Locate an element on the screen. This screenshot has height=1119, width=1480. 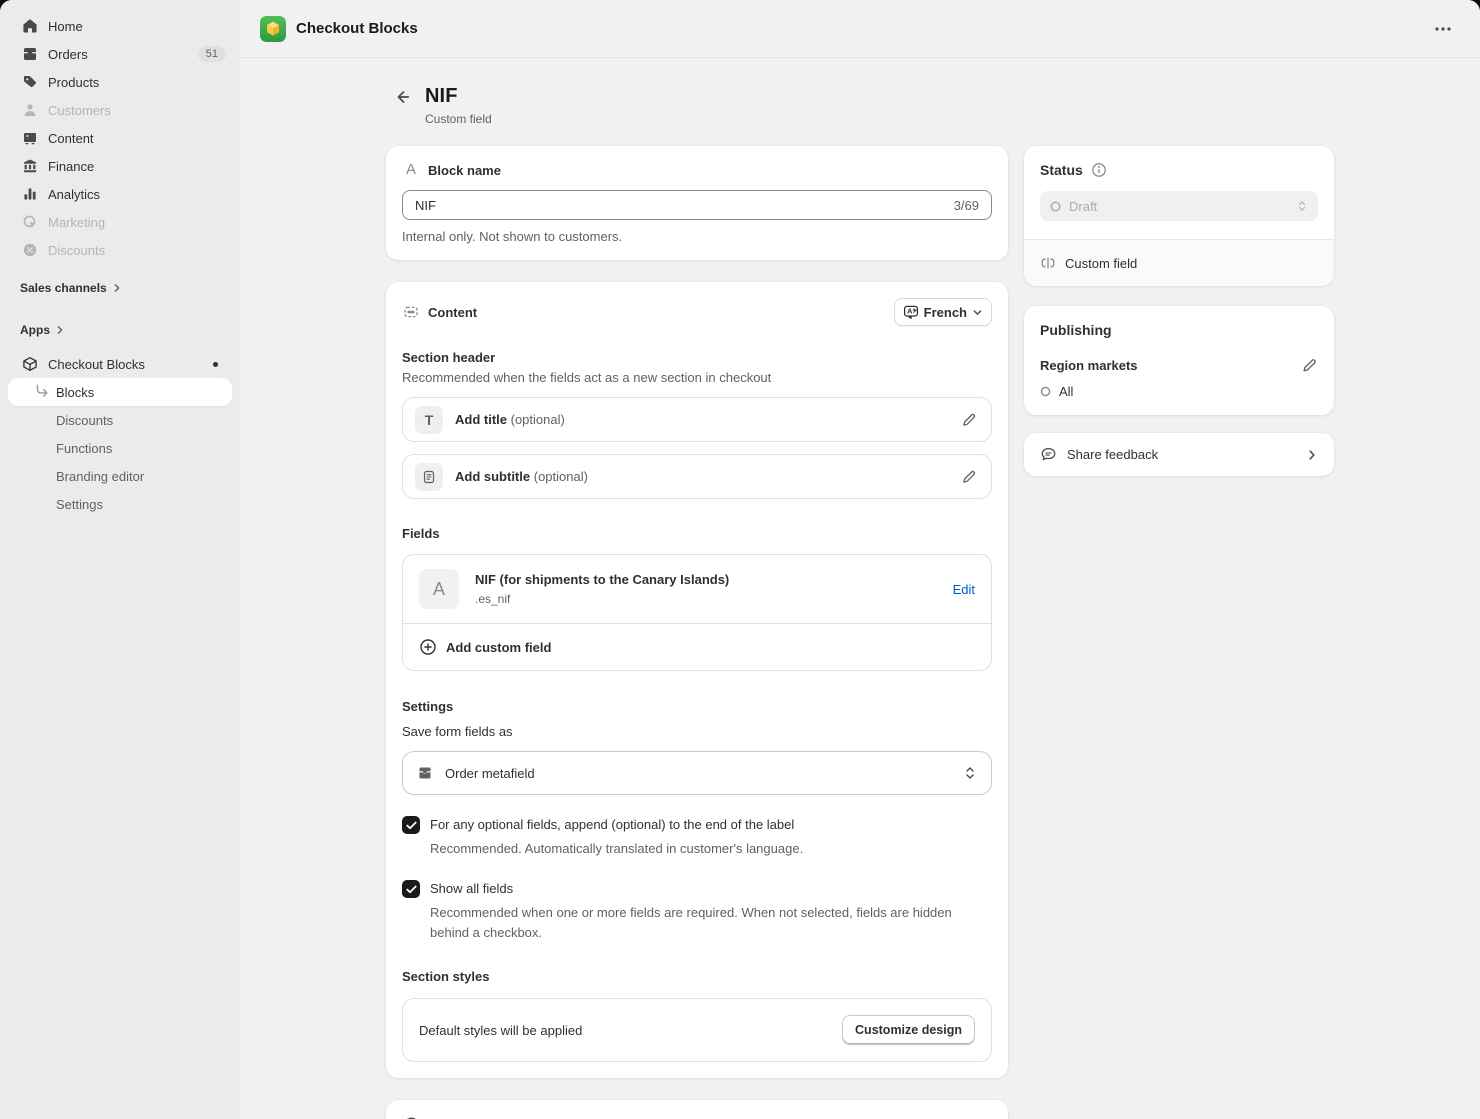
orders-count-badge: 51 is located at coordinates (211, 54).